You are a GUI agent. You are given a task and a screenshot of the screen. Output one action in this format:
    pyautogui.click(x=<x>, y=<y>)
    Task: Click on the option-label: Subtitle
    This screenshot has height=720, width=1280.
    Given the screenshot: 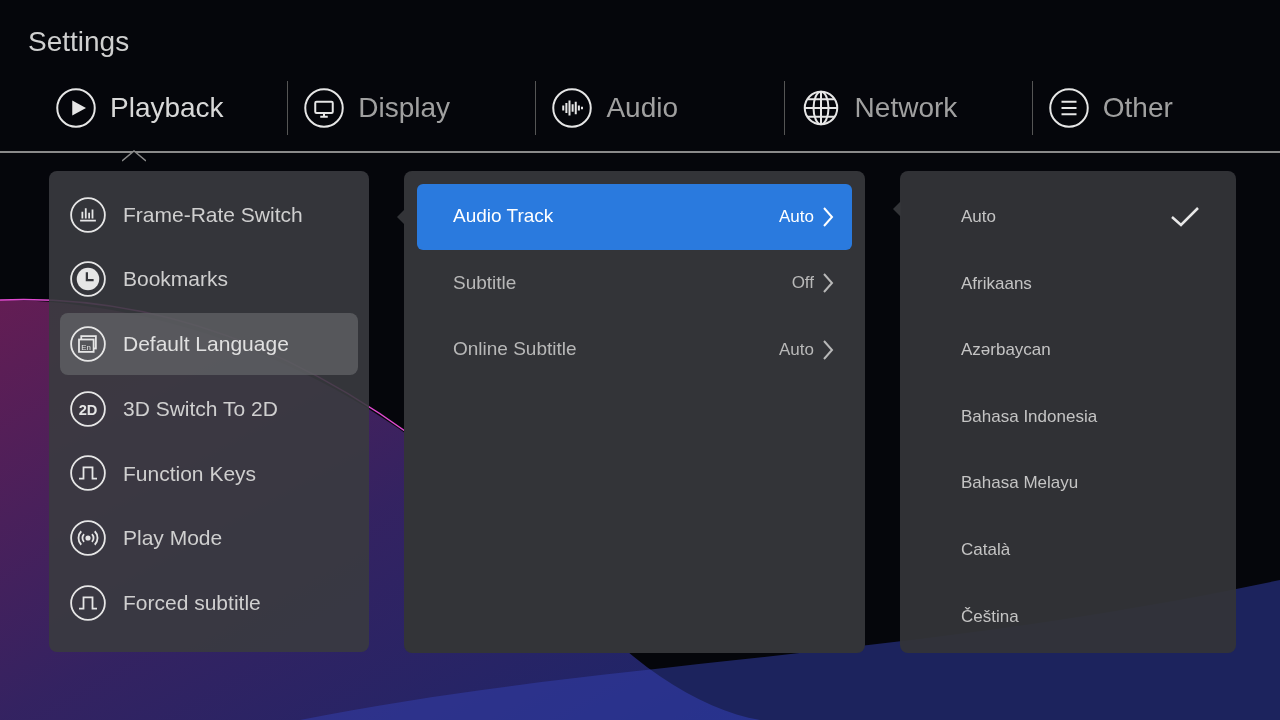 What is the action you would take?
    pyautogui.click(x=485, y=282)
    